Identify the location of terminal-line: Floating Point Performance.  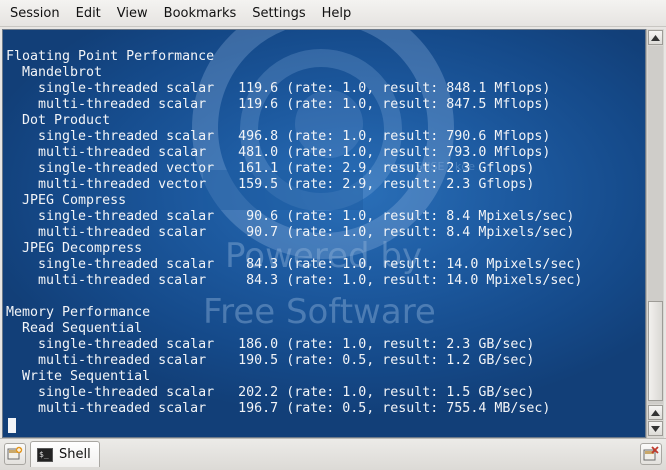
(110, 56).